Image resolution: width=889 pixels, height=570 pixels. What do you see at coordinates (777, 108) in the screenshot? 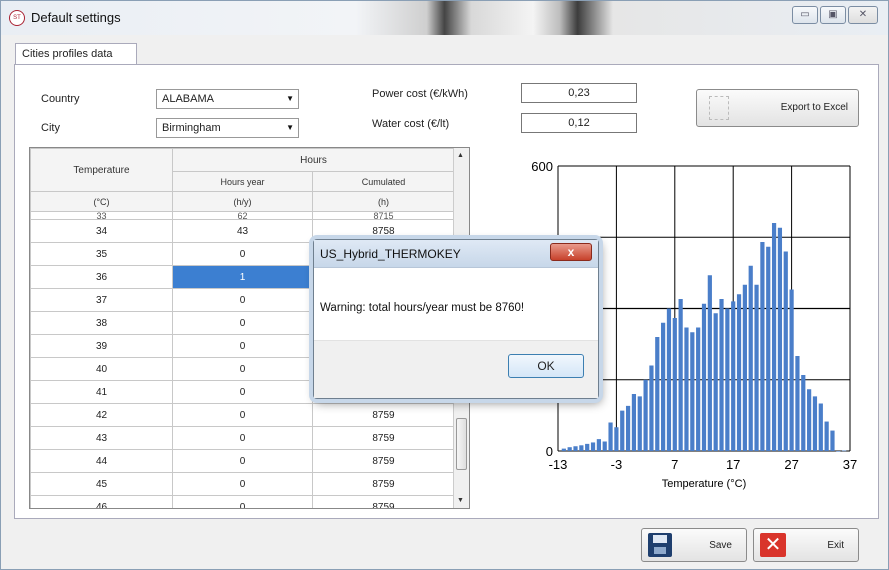
I see `export-to-excel-button: Export to Excel` at bounding box center [777, 108].